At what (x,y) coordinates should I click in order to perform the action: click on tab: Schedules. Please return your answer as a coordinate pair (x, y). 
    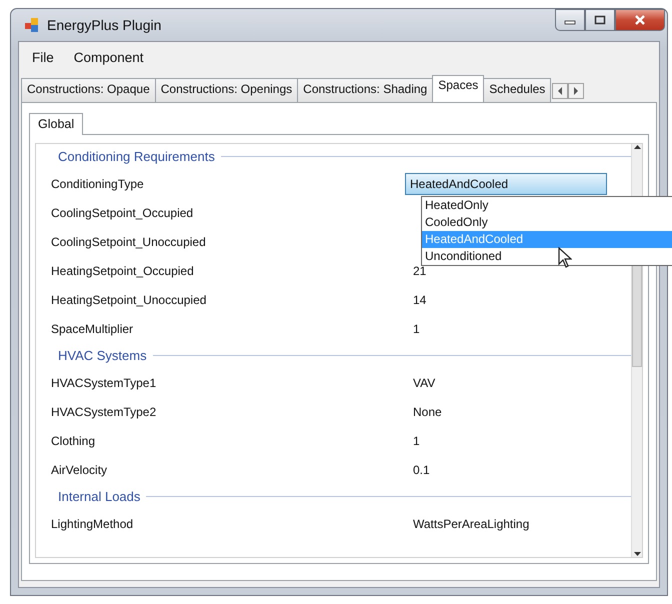
    Looking at the image, I should click on (517, 90).